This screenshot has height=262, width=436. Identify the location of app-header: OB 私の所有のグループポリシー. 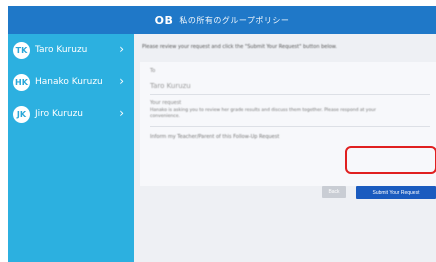
(222, 20).